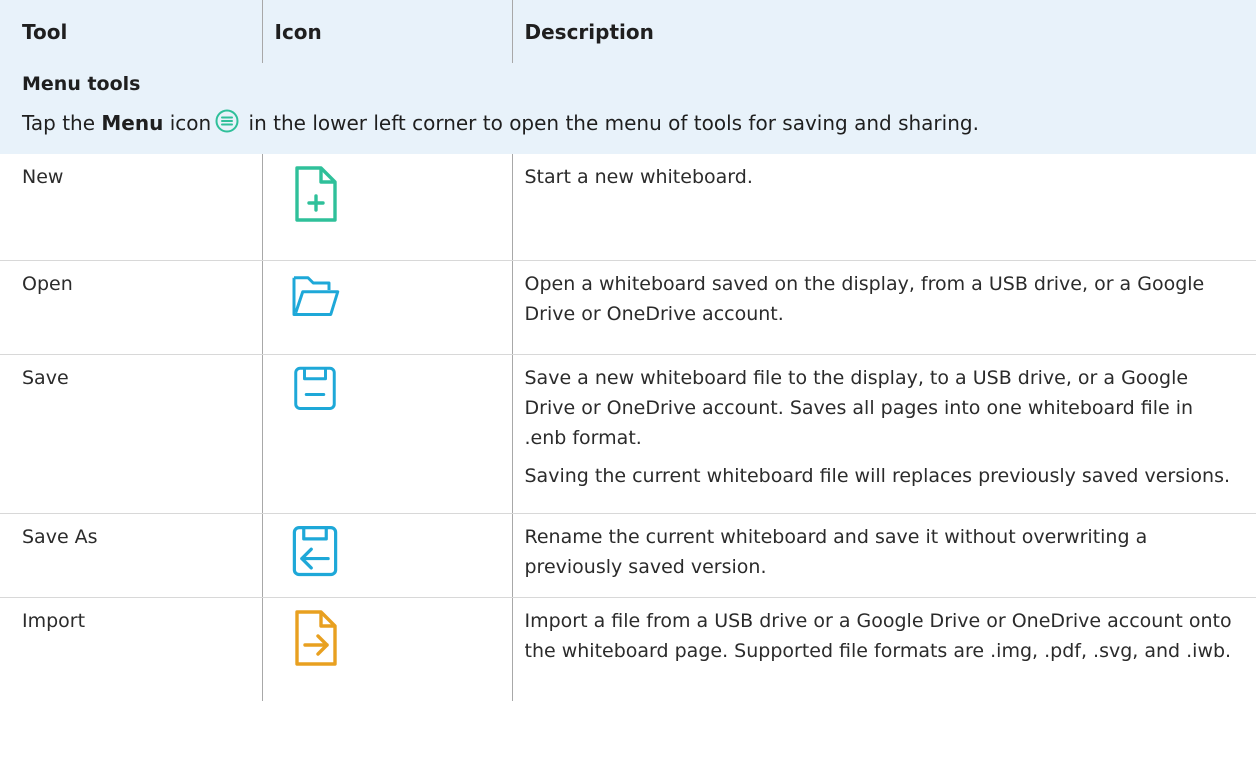 Image resolution: width=1256 pixels, height=761 pixels. What do you see at coordinates (132, 123) in the screenshot?
I see `intro-text-bold: Menu` at bounding box center [132, 123].